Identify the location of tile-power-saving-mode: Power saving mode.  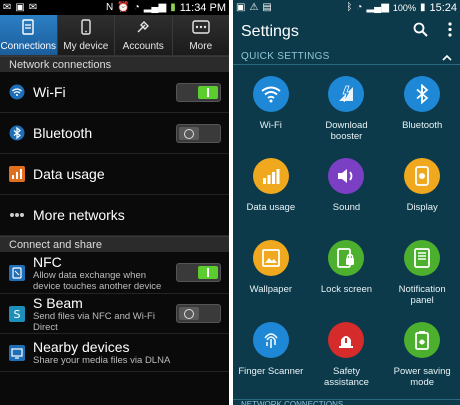
(422, 359).